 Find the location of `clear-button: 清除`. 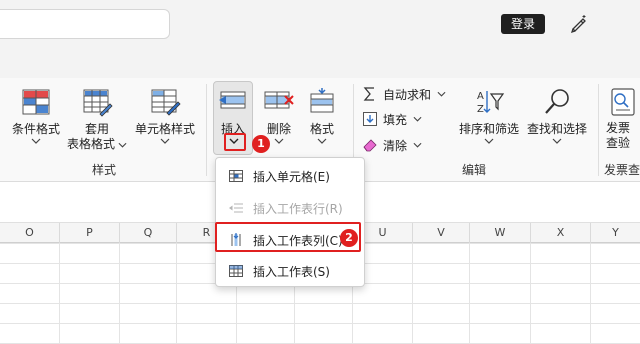

clear-button: 清除 is located at coordinates (392, 145).